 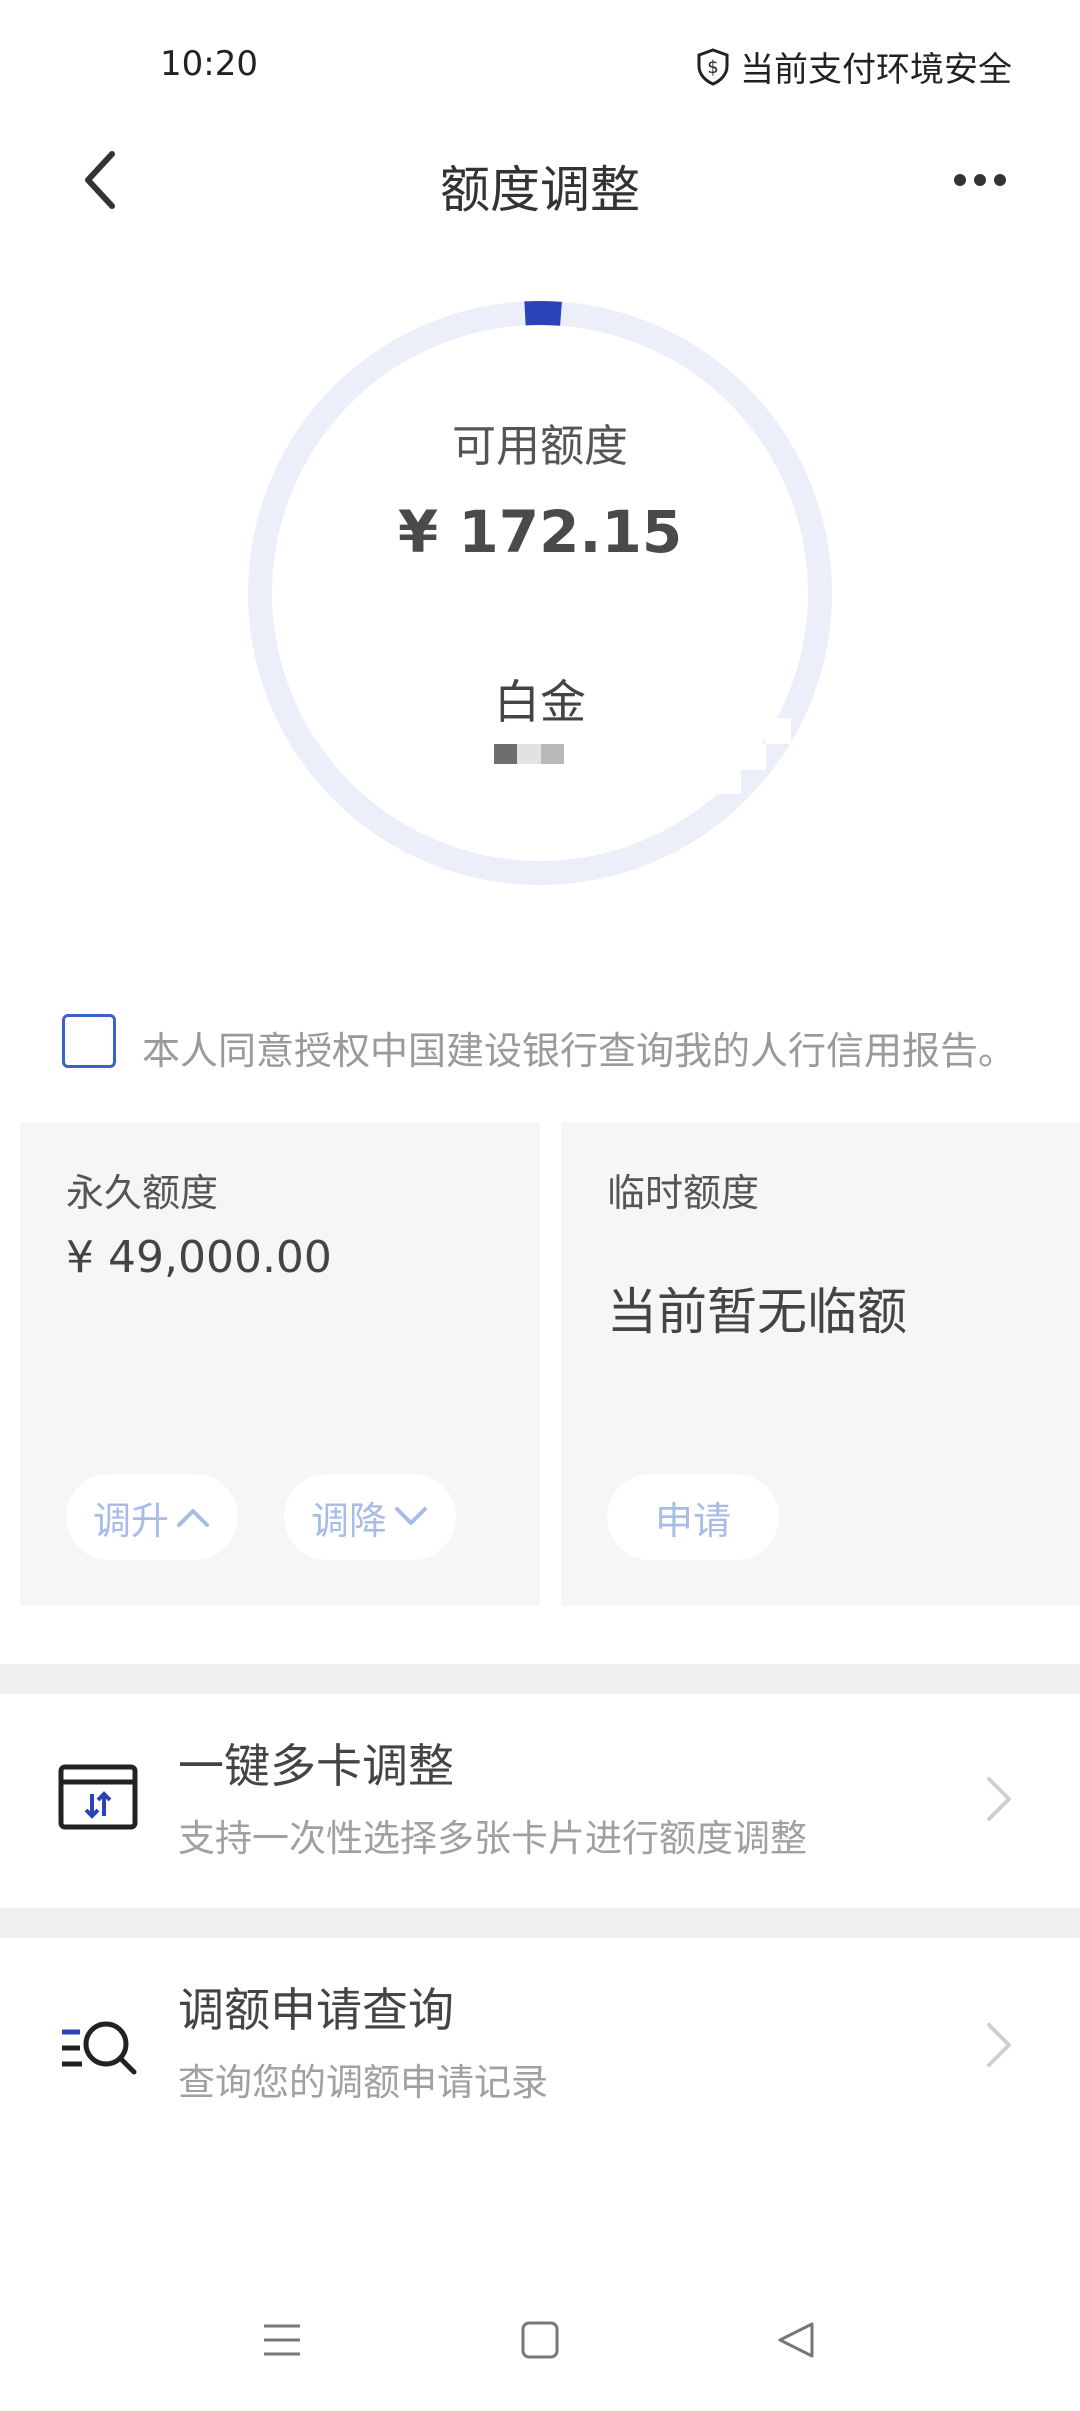 I want to click on shield-dollar-icon: $, so click(x=713, y=66).